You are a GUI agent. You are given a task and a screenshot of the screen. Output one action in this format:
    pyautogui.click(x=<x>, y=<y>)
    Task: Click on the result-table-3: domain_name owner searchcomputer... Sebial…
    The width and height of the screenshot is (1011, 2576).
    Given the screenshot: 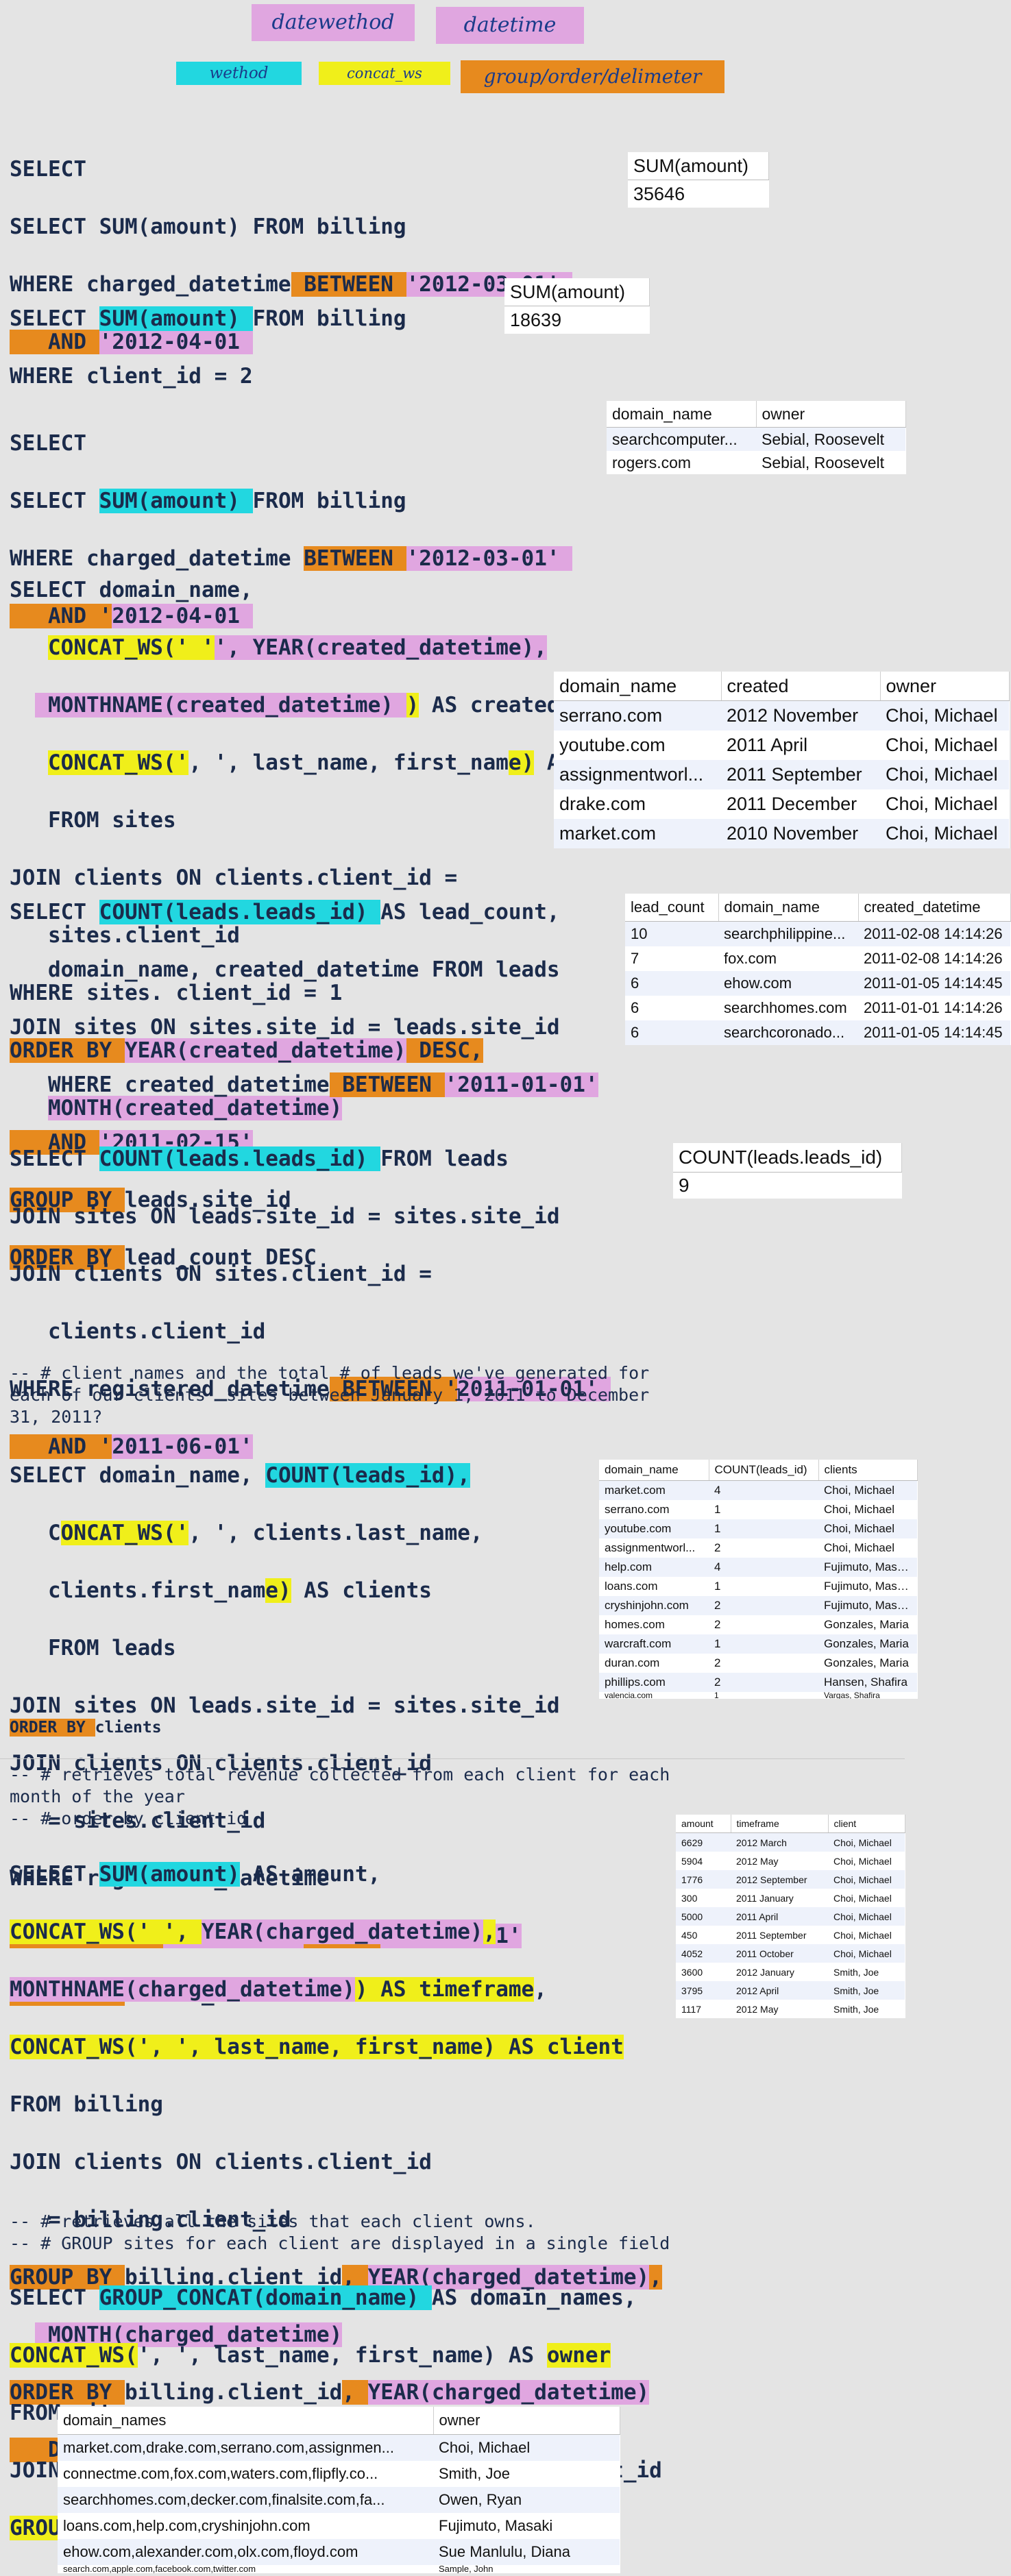 What is the action you would take?
    pyautogui.click(x=756, y=438)
    